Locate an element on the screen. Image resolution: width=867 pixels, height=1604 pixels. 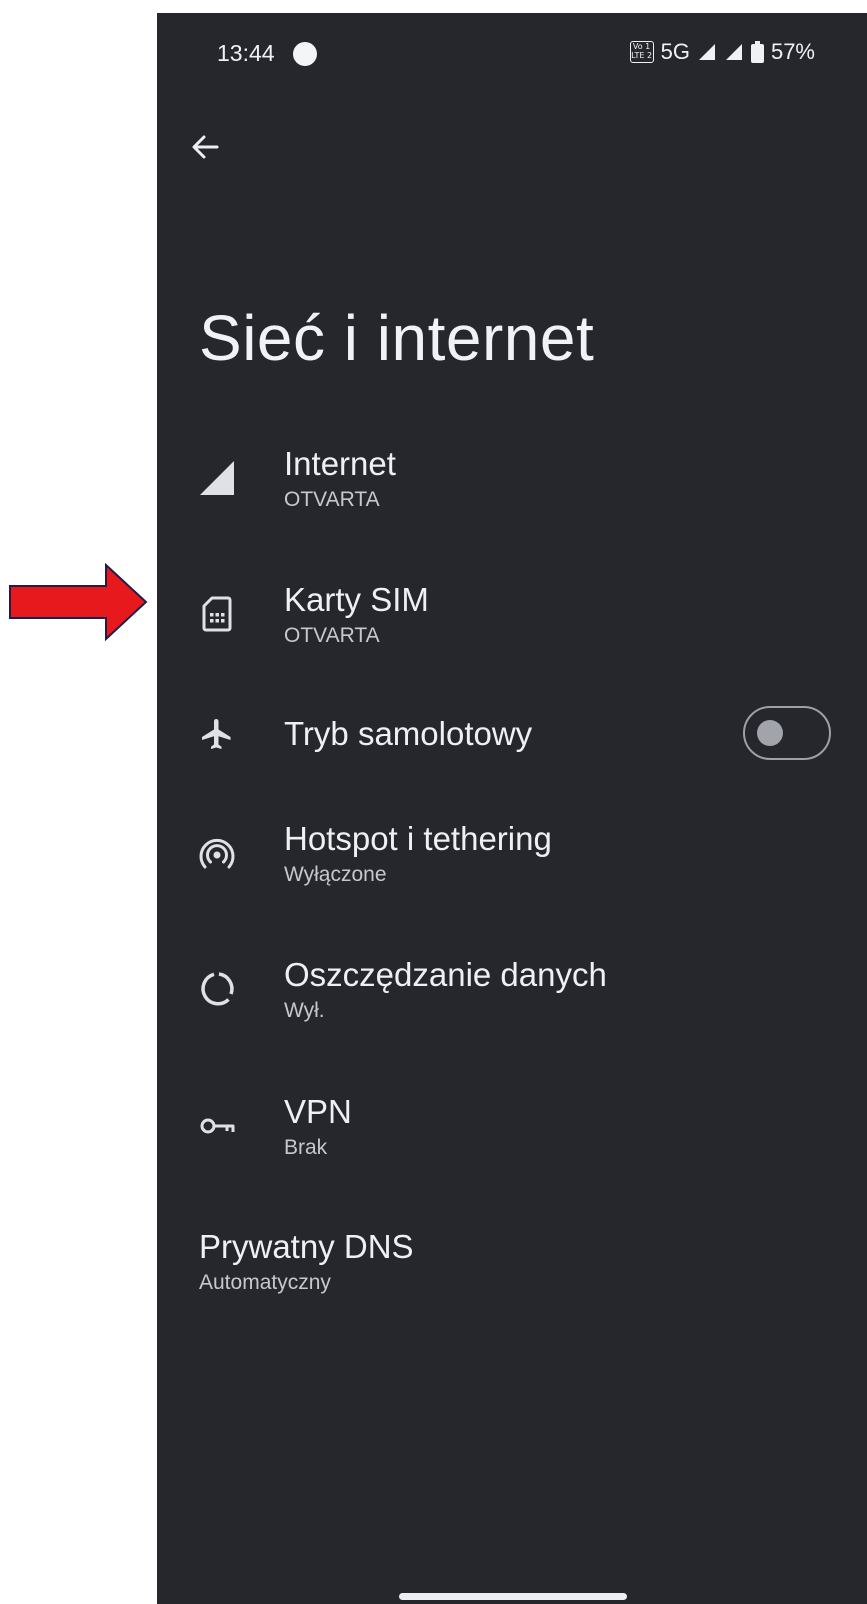
battery-percent: 57% is located at coordinates (792, 51).